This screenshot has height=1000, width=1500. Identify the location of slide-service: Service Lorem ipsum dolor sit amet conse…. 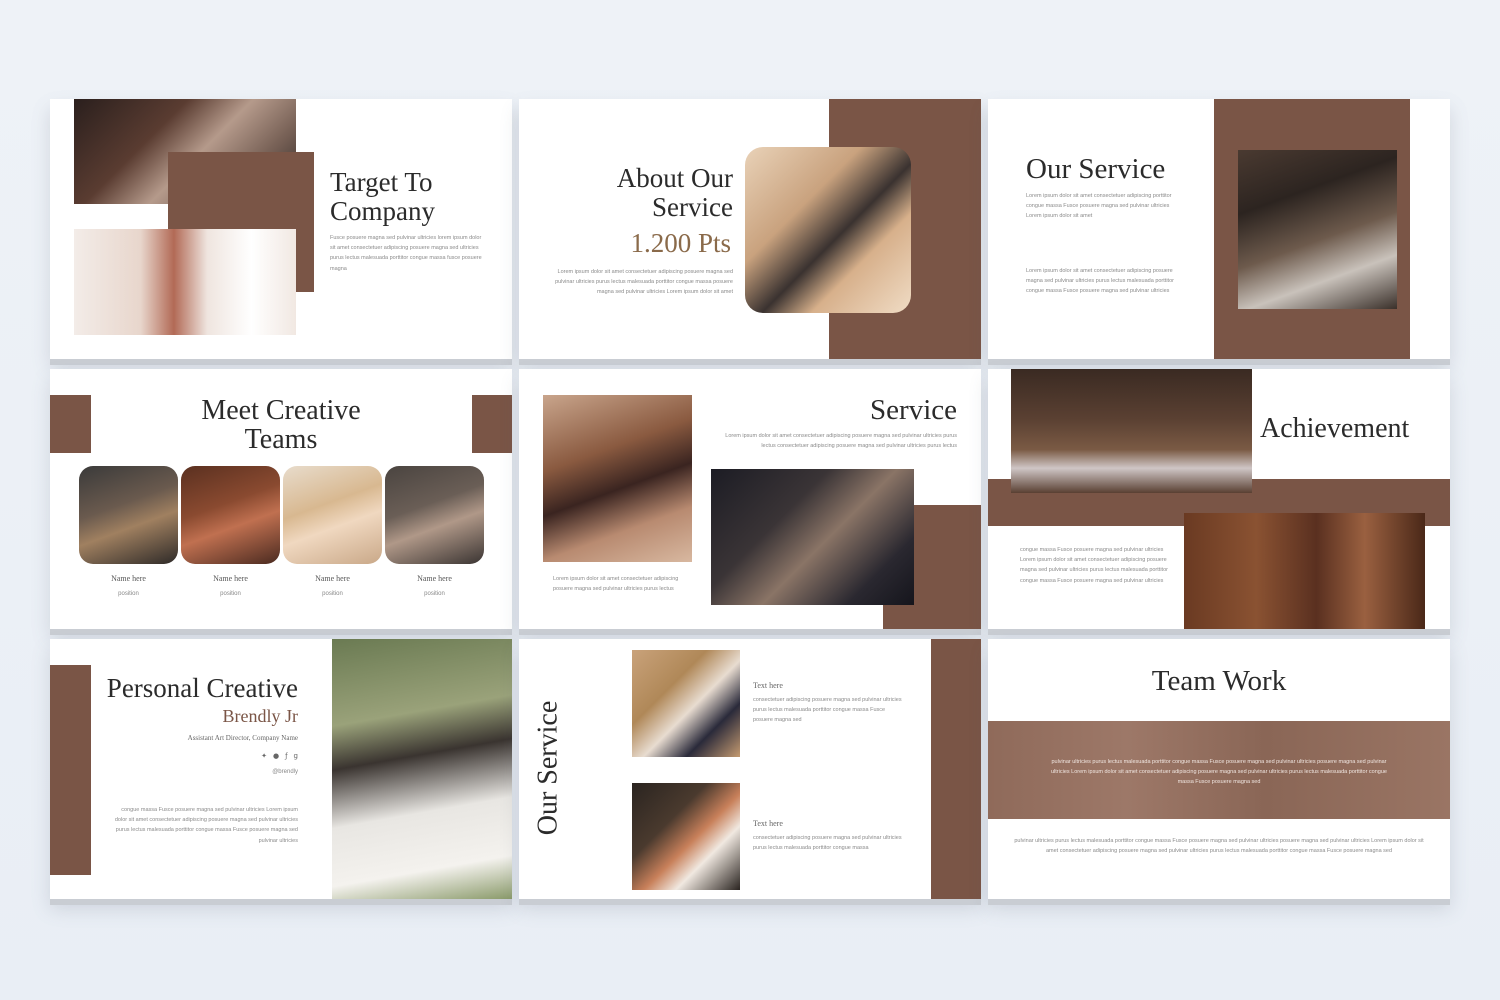
(750, 499).